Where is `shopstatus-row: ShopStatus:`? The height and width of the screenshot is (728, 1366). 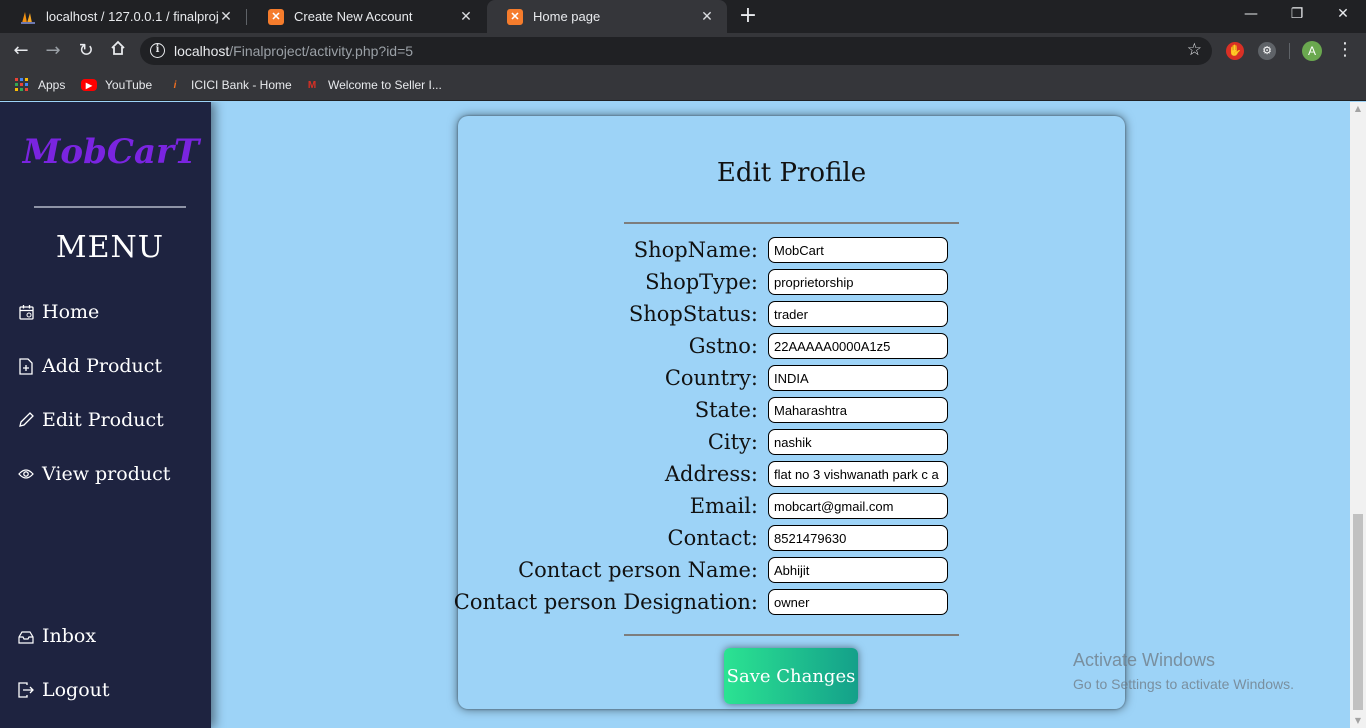 shopstatus-row: ShopStatus: is located at coordinates (791, 314).